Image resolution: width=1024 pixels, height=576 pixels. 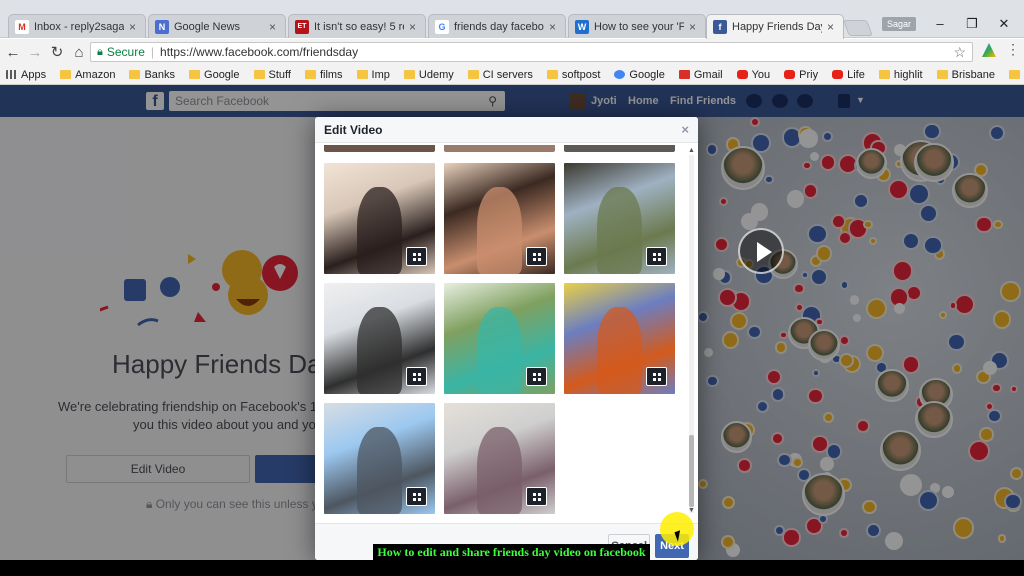 What do you see at coordinates (742, 74) in the screenshot?
I see `youtube-icon` at bounding box center [742, 74].